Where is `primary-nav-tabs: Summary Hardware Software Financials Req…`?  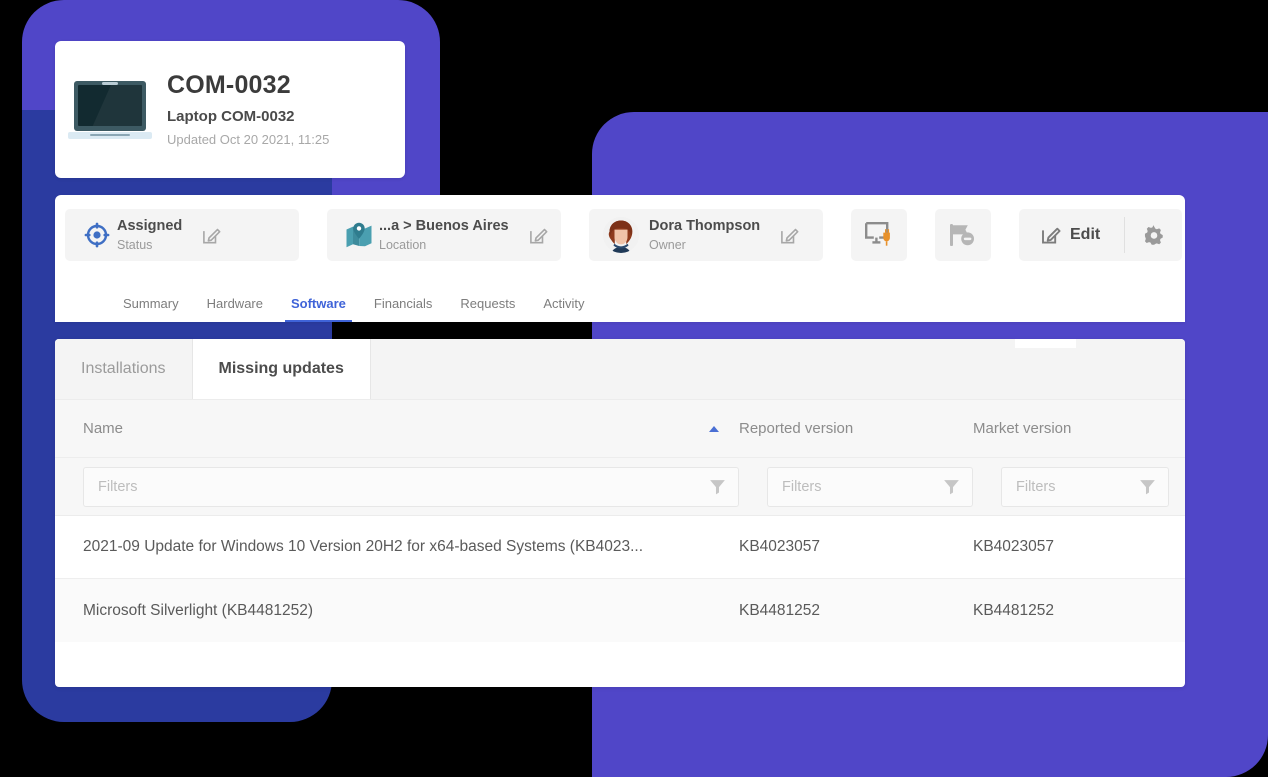 primary-nav-tabs: Summary Hardware Software Financials Req… is located at coordinates (339, 302).